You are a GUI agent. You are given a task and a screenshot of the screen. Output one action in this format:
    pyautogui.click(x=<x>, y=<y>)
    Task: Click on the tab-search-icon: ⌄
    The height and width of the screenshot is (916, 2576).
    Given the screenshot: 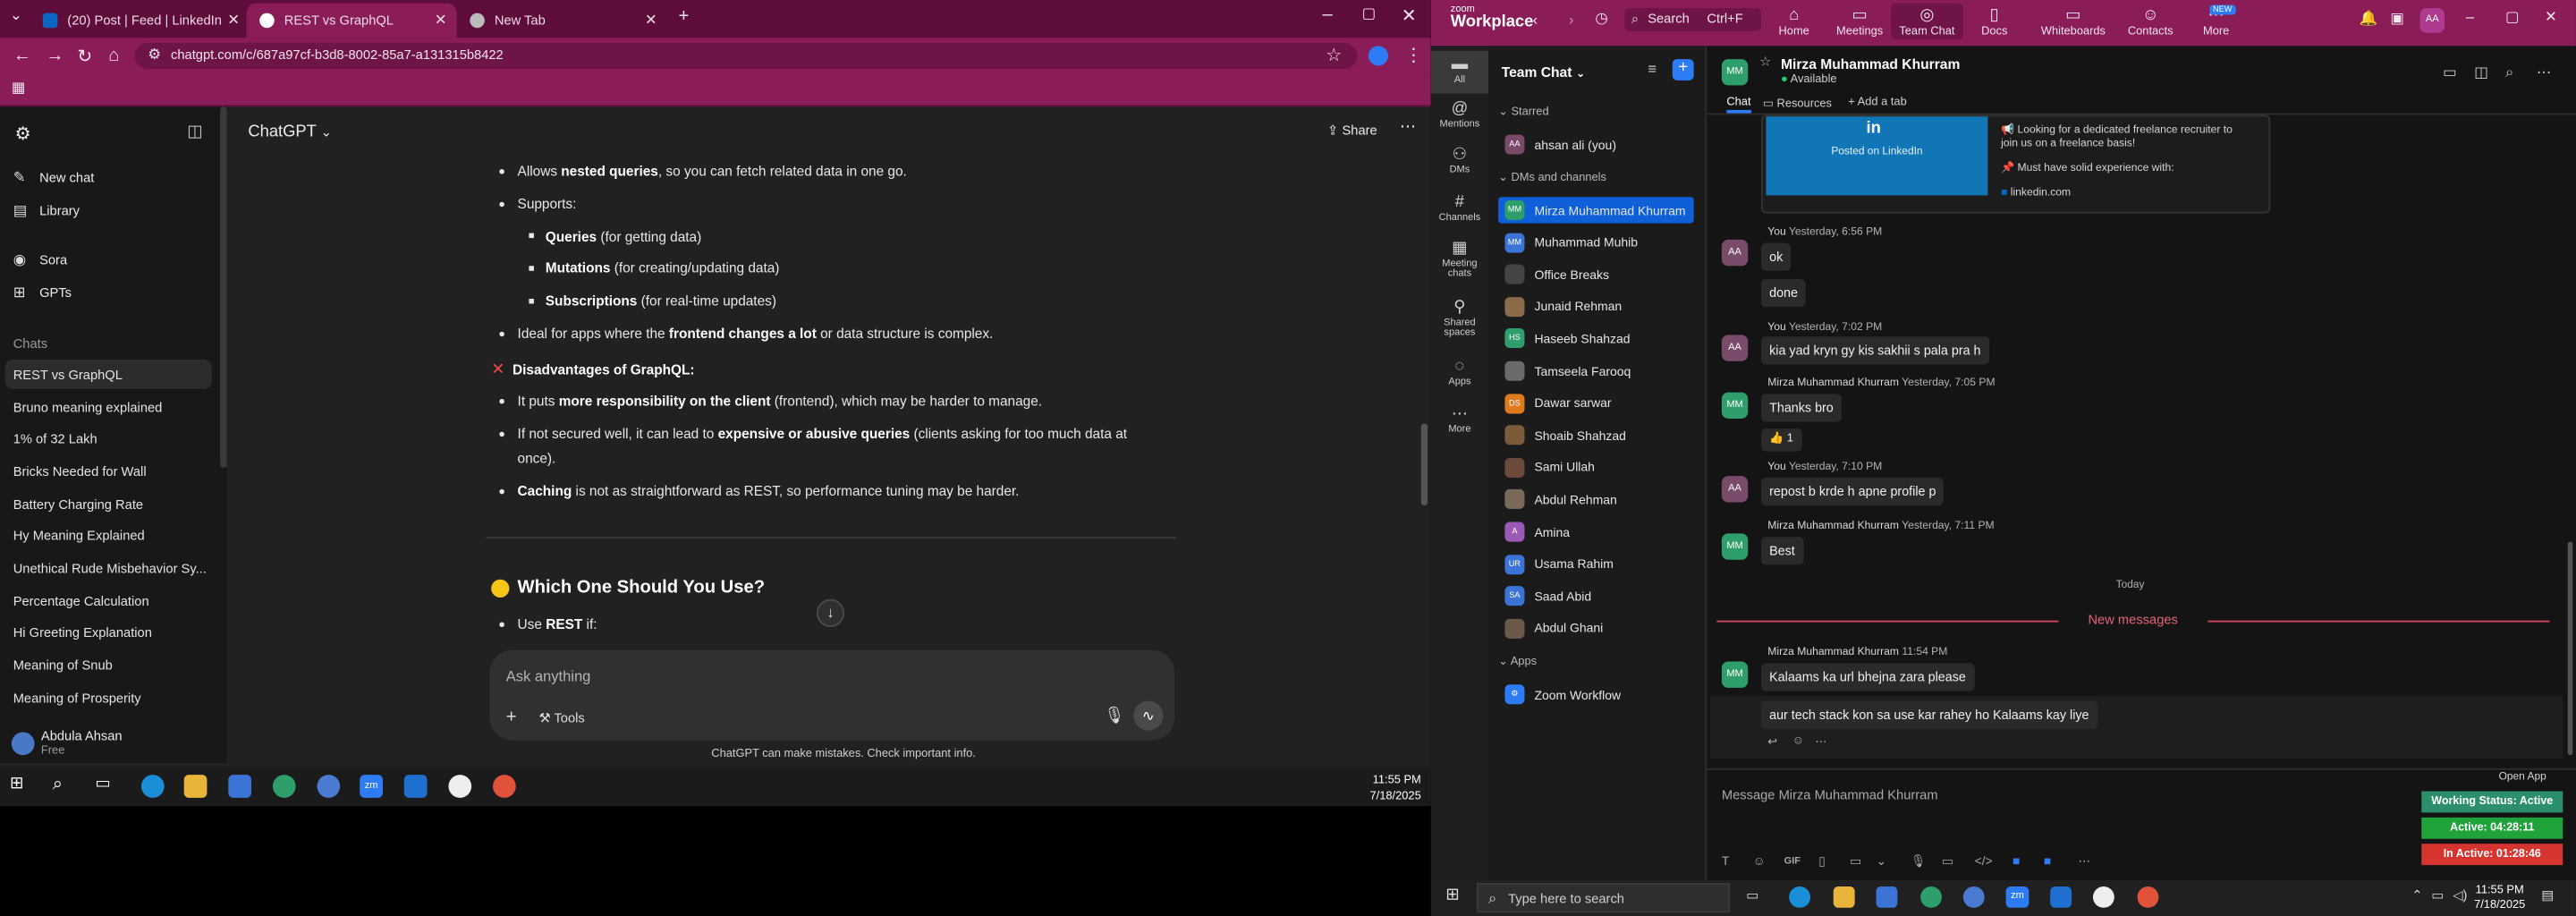 What is the action you would take?
    pyautogui.click(x=16, y=15)
    